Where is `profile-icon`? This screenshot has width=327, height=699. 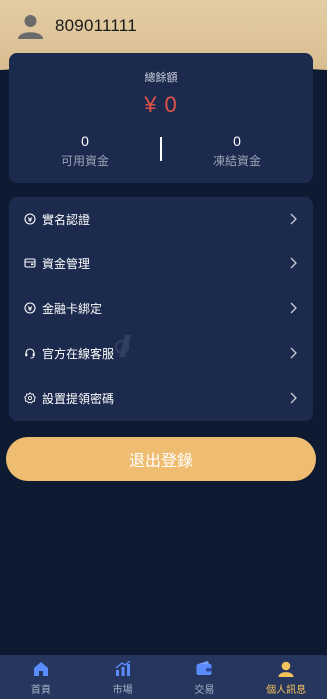
profile-icon is located at coordinates (286, 669).